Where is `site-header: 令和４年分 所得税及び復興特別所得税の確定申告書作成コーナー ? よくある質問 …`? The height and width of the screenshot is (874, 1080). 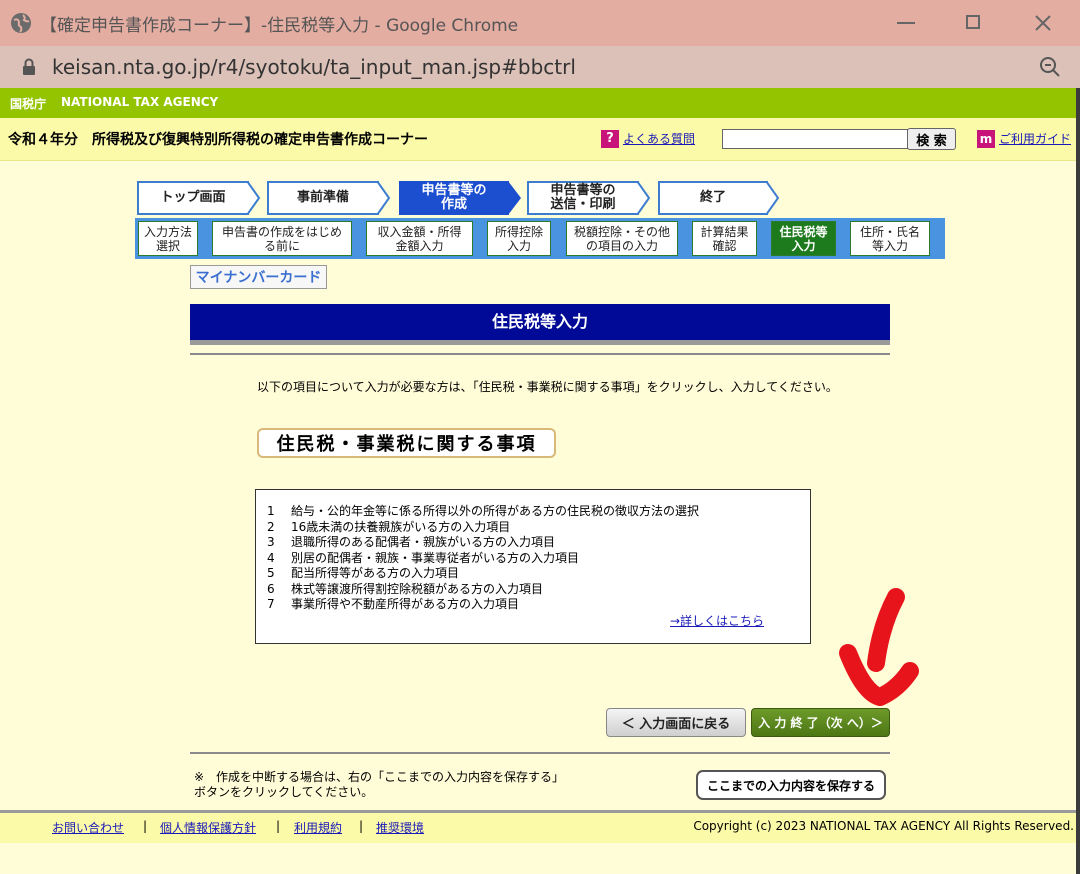
site-header: 令和４年分 所得税及び復興特別所得税の確定申告書作成コーナー ? よくある質問 … is located at coordinates (540, 139).